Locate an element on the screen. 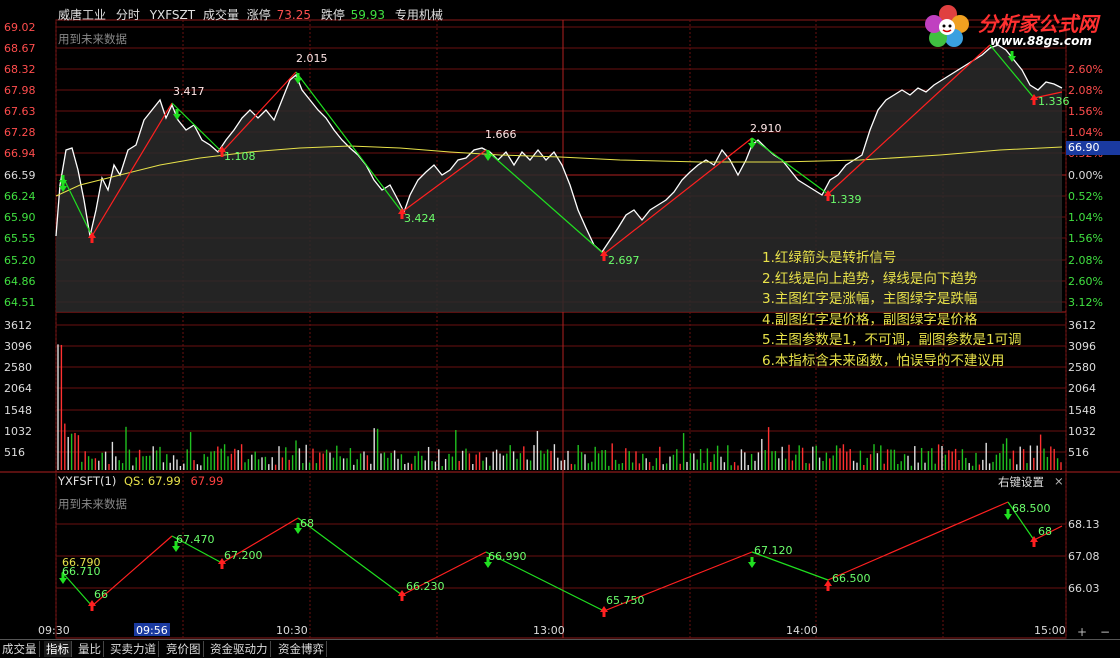  volume-axis-label-right: 2064 is located at coordinates (1082, 388).